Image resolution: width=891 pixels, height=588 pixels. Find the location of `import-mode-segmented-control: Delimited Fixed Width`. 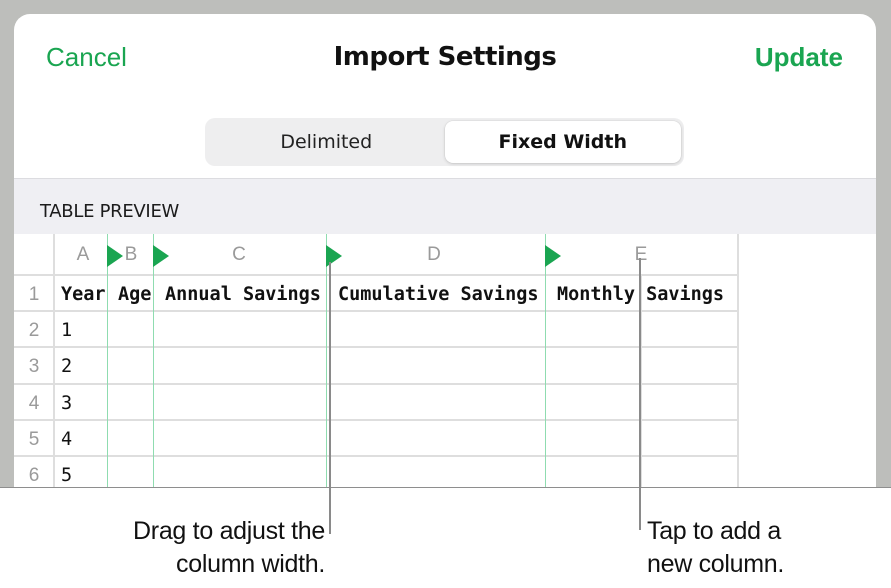

import-mode-segmented-control: Delimited Fixed Width is located at coordinates (444, 142).